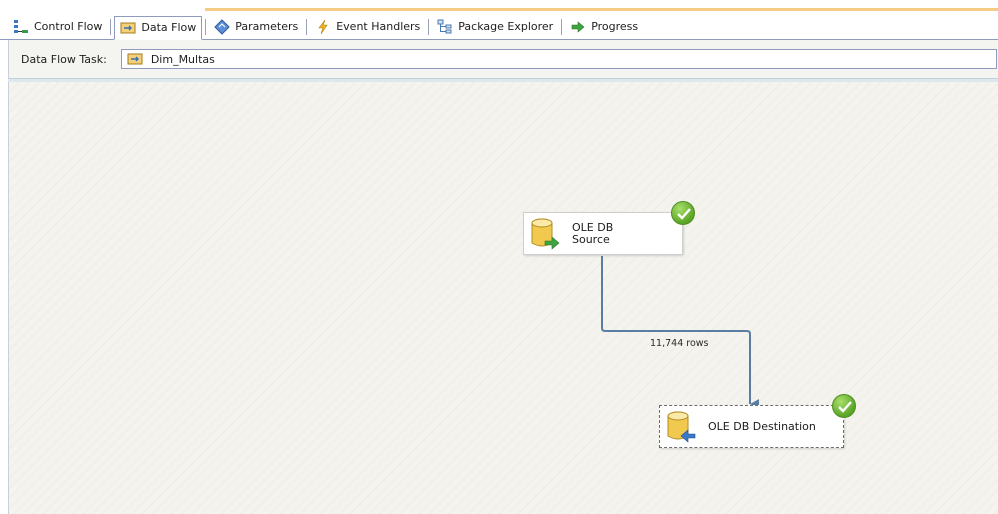 This screenshot has height=514, width=998. What do you see at coordinates (222, 26) in the screenshot?
I see `parameters-icon` at bounding box center [222, 26].